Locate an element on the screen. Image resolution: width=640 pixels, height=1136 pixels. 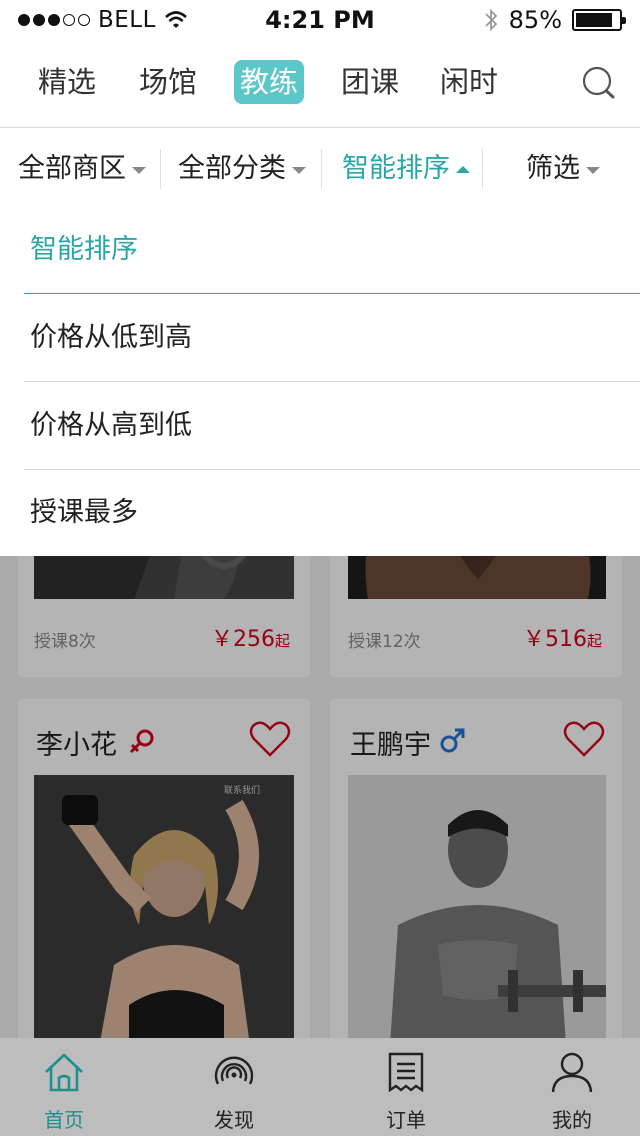
filter-sort-label: 智能排序 is located at coordinates (396, 168).